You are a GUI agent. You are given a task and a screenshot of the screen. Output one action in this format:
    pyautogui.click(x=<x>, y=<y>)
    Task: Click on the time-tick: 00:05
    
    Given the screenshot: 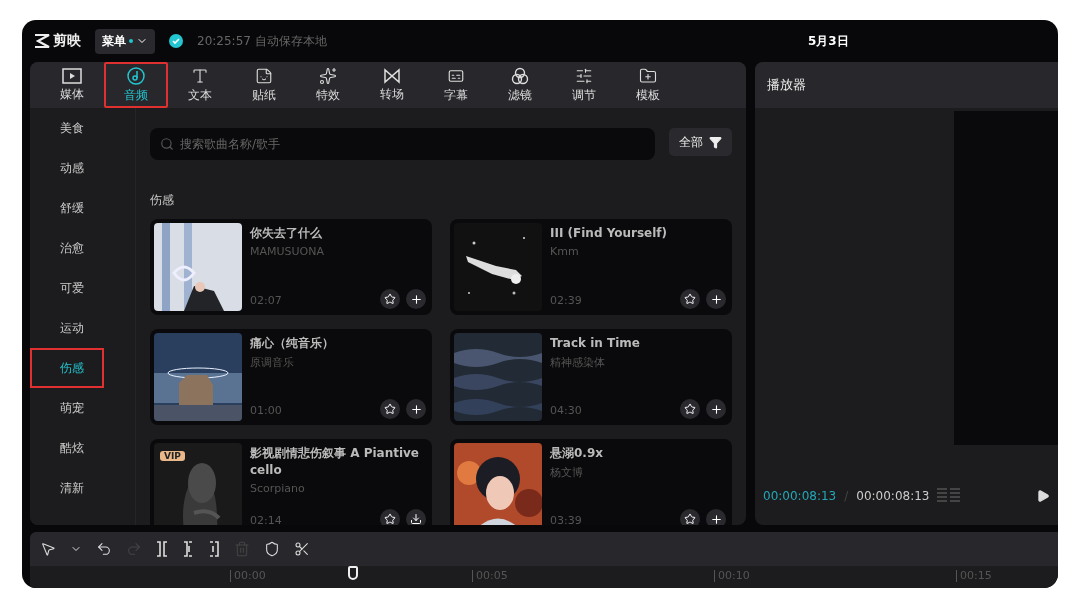 What is the action you would take?
    pyautogui.click(x=490, y=576)
    